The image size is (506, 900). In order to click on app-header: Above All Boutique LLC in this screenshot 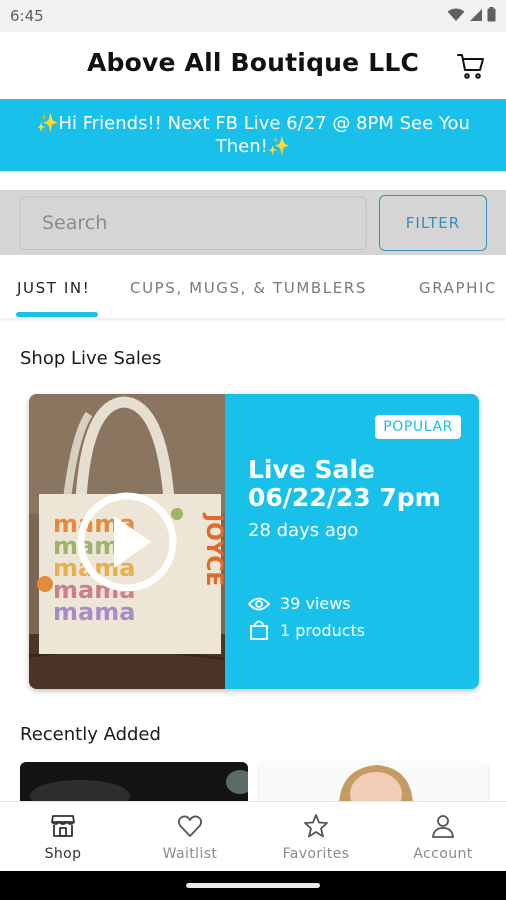, I will do `click(253, 65)`.